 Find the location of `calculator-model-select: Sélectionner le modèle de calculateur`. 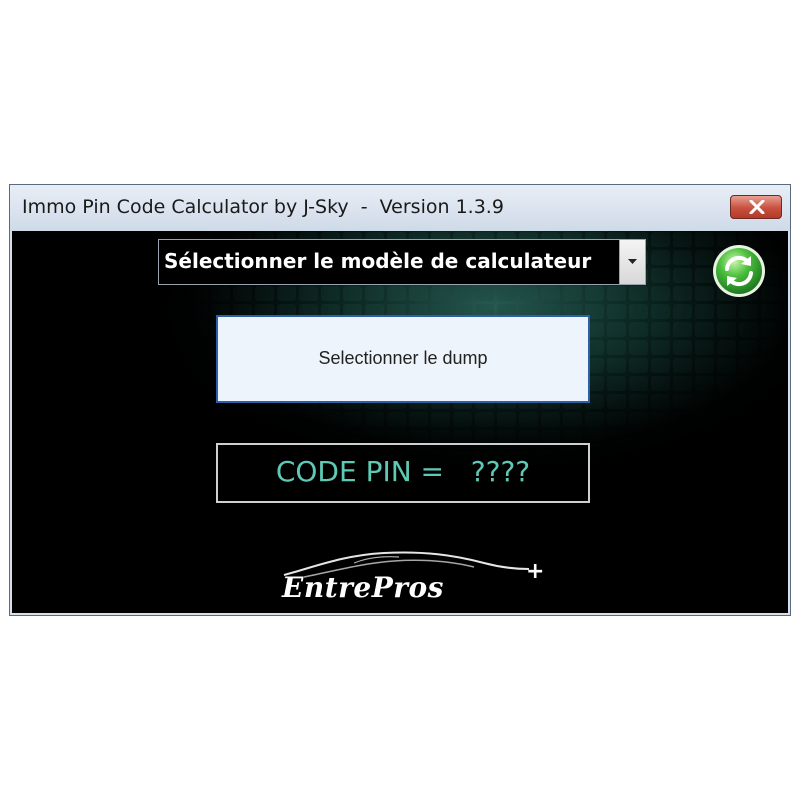

calculator-model-select: Sélectionner le modèle de calculateur is located at coordinates (402, 262).